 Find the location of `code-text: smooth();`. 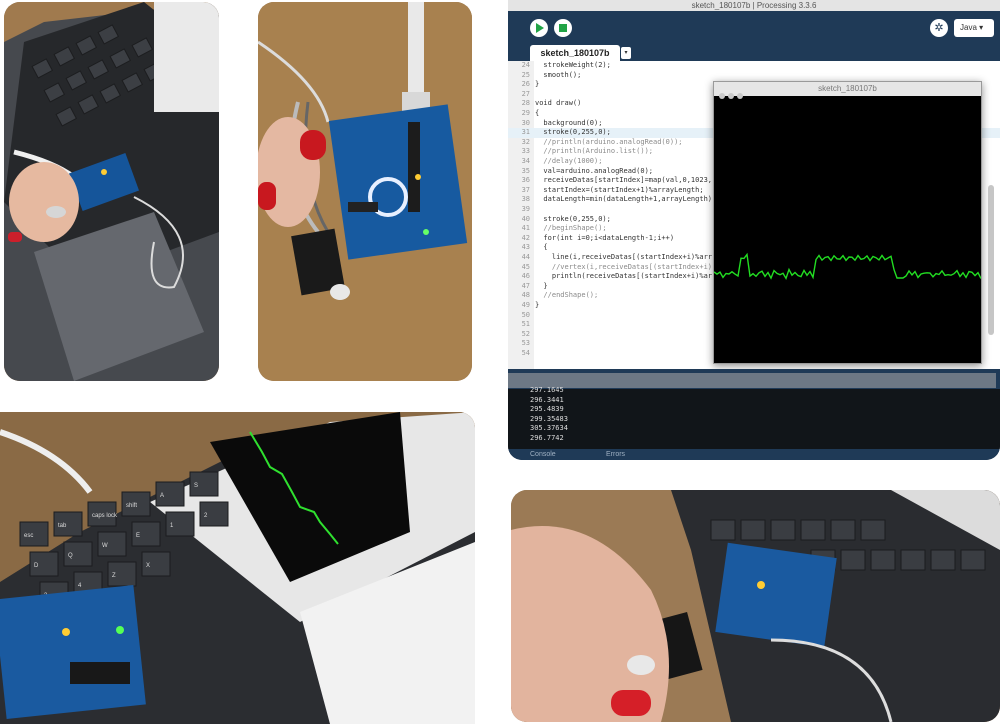

code-text: smooth(); is located at coordinates (558, 74).